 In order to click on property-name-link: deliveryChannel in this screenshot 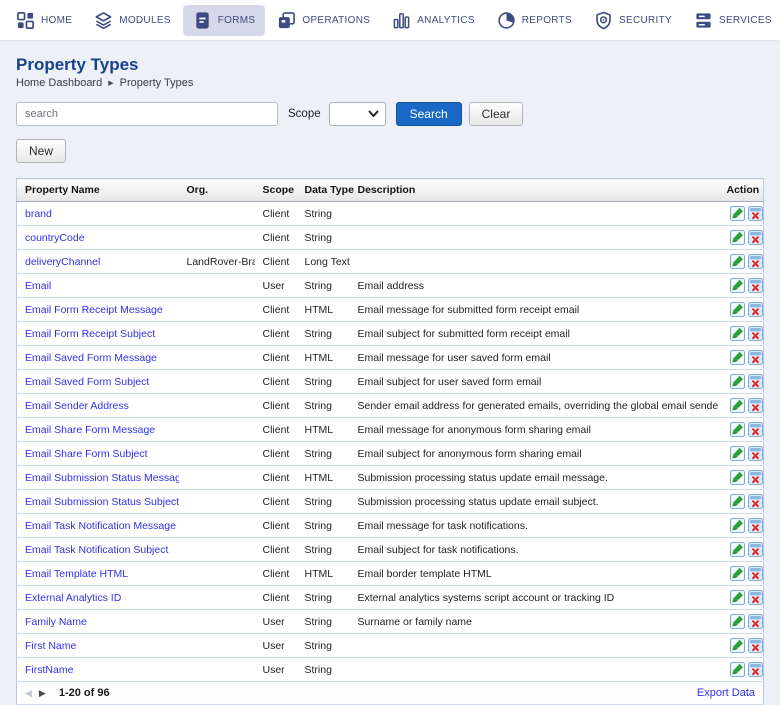, I will do `click(62, 262)`.